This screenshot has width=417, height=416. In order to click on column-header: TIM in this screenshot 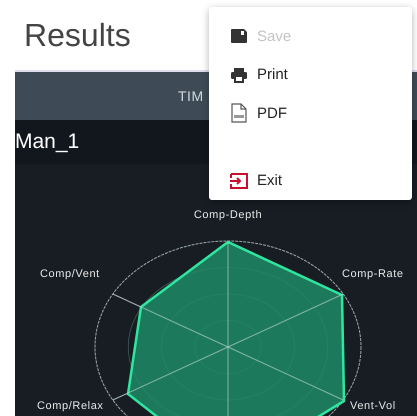, I will do `click(191, 96)`.